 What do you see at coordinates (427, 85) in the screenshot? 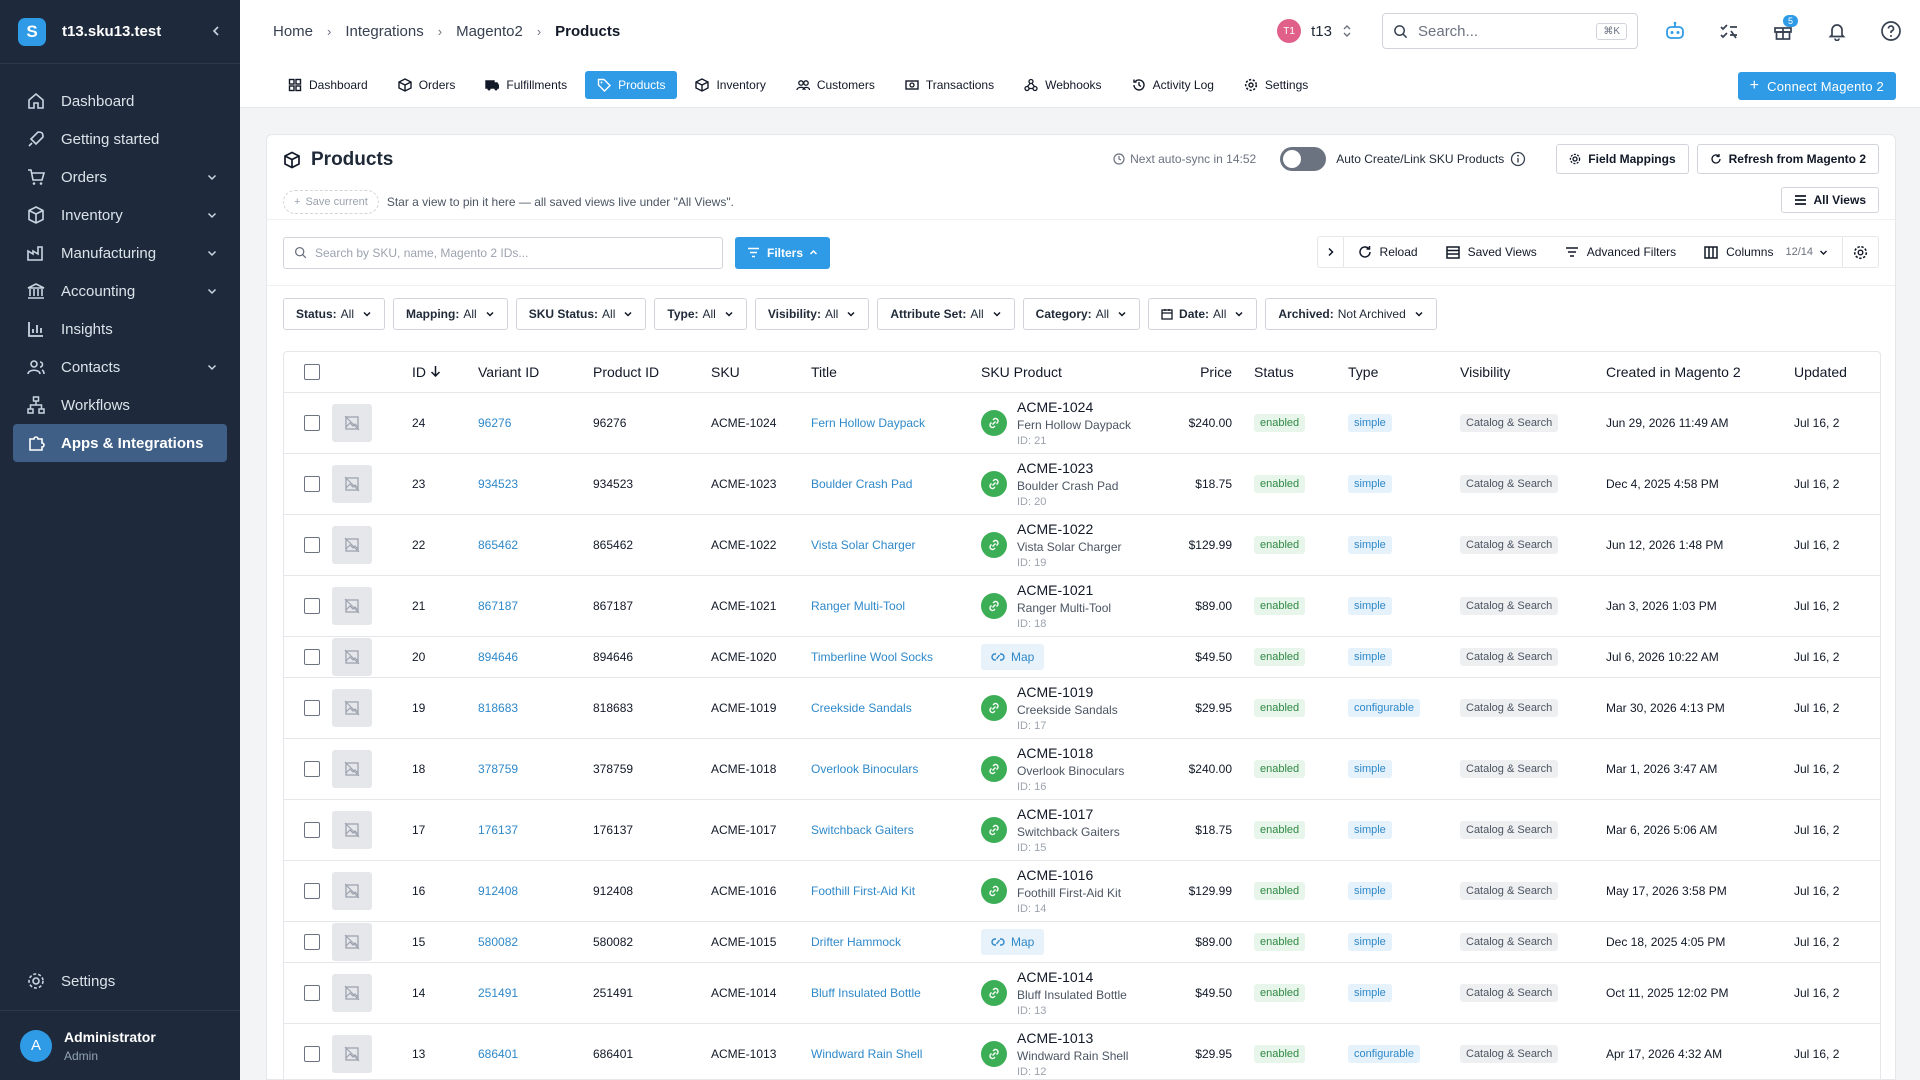
I see `tab-orders: Orders` at bounding box center [427, 85].